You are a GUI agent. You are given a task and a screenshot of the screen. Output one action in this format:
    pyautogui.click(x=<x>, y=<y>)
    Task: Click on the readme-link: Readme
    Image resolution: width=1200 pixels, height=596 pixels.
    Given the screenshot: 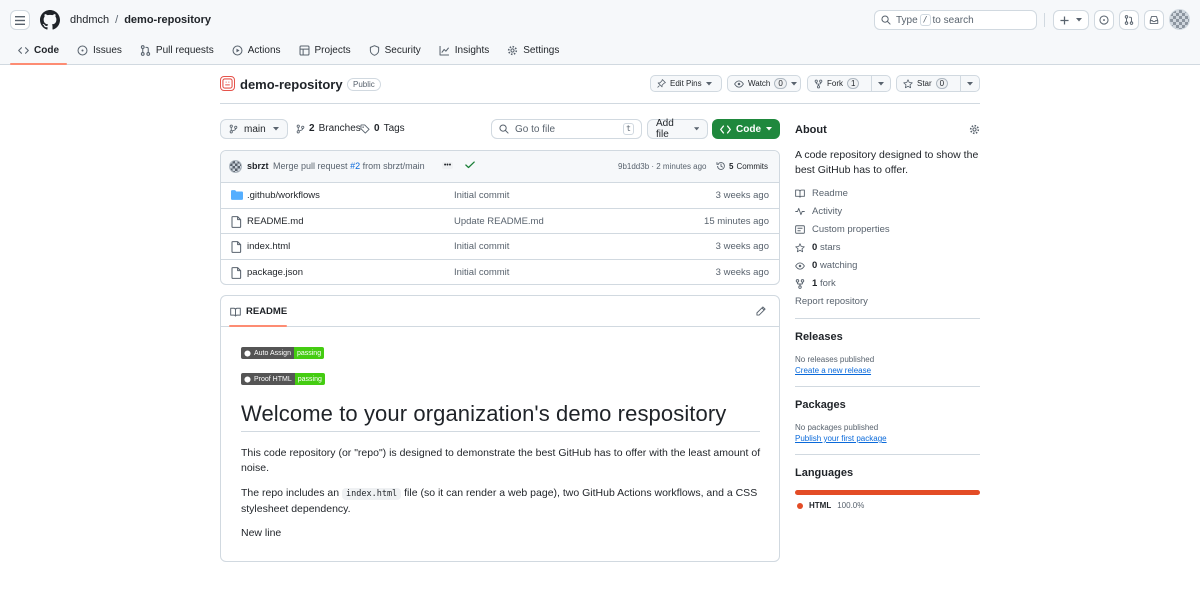 What is the action you would take?
    pyautogui.click(x=821, y=193)
    